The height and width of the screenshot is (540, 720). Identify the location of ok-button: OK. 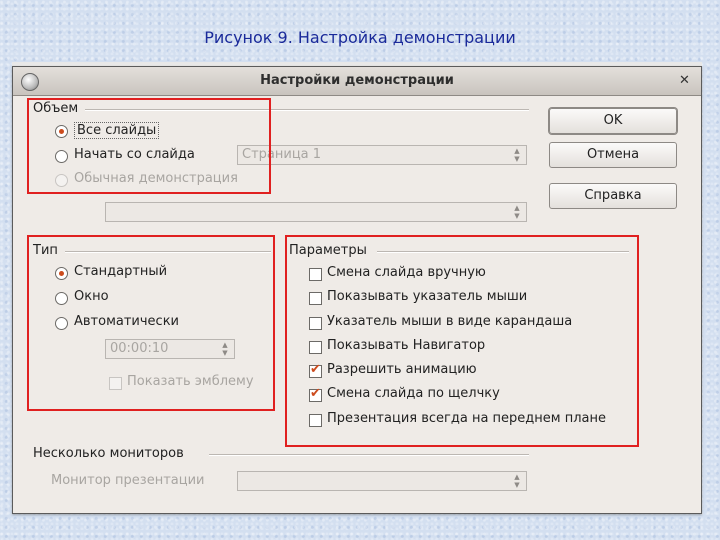
(613, 121).